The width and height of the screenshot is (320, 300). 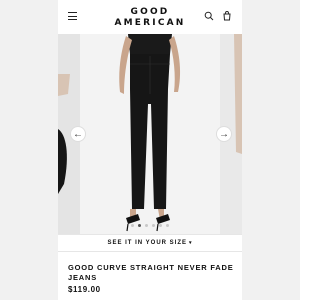 I want to click on see-it-in-your-size-button: SEE IT IN YOUR SIZE ▾, so click(x=150, y=243).